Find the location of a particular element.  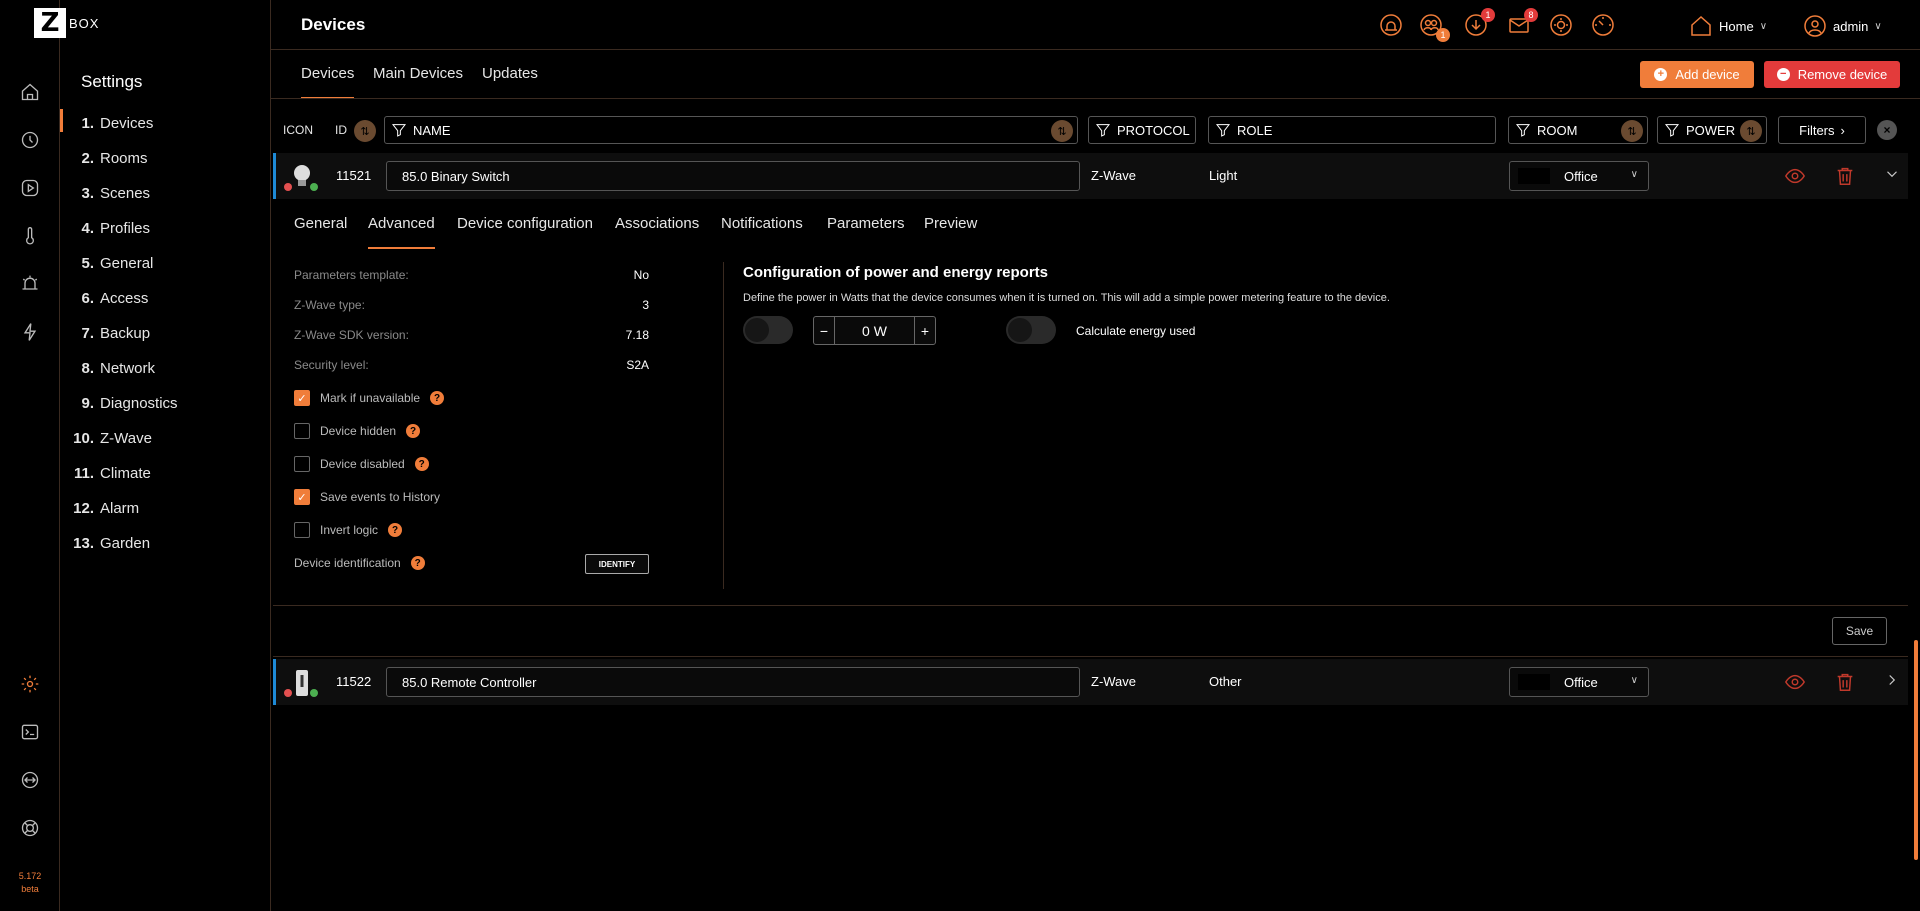

tab-parameters: Parameters is located at coordinates (866, 223).